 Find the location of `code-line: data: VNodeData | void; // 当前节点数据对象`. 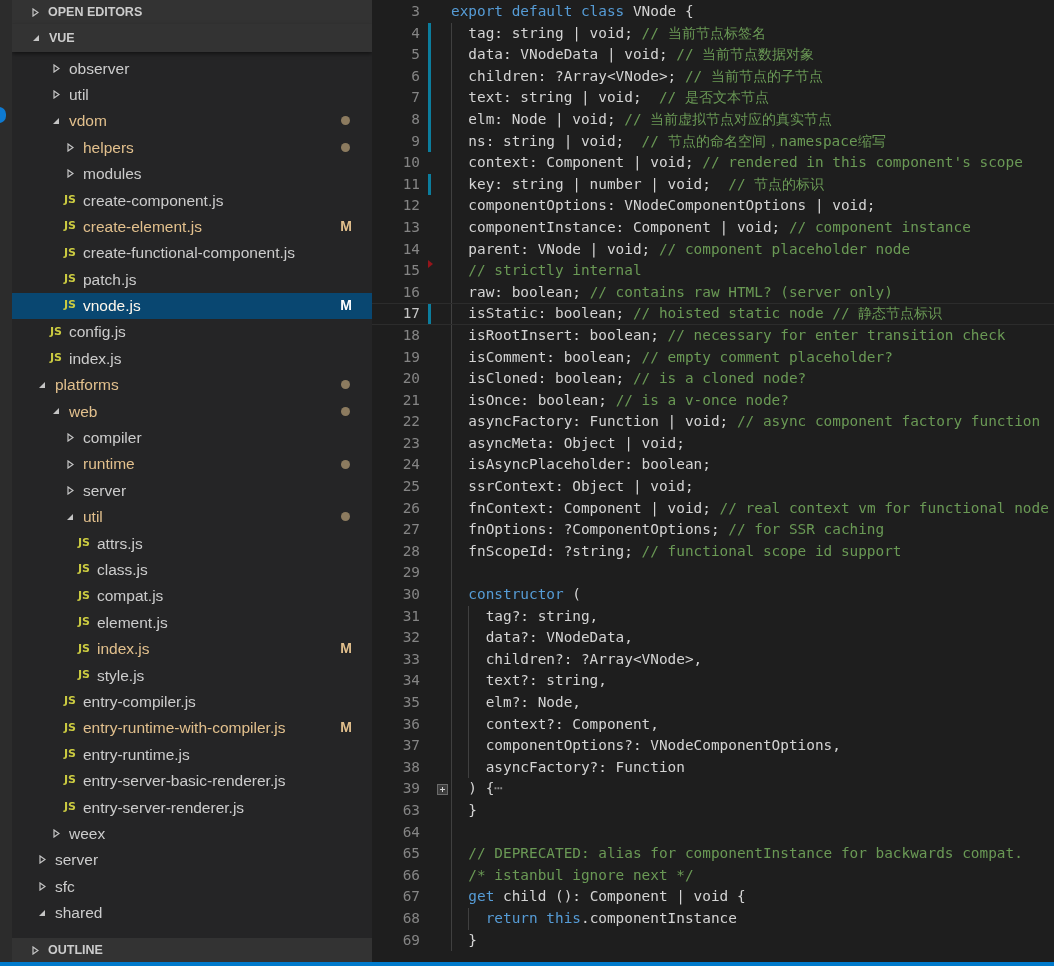

code-line: data: VNodeData | void; // 当前节点数据对象 is located at coordinates (641, 55).